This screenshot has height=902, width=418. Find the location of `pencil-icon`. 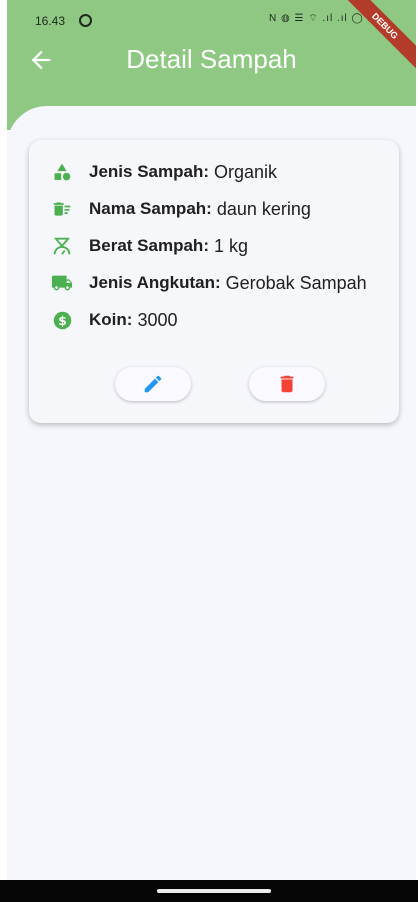

pencil-icon is located at coordinates (153, 384).